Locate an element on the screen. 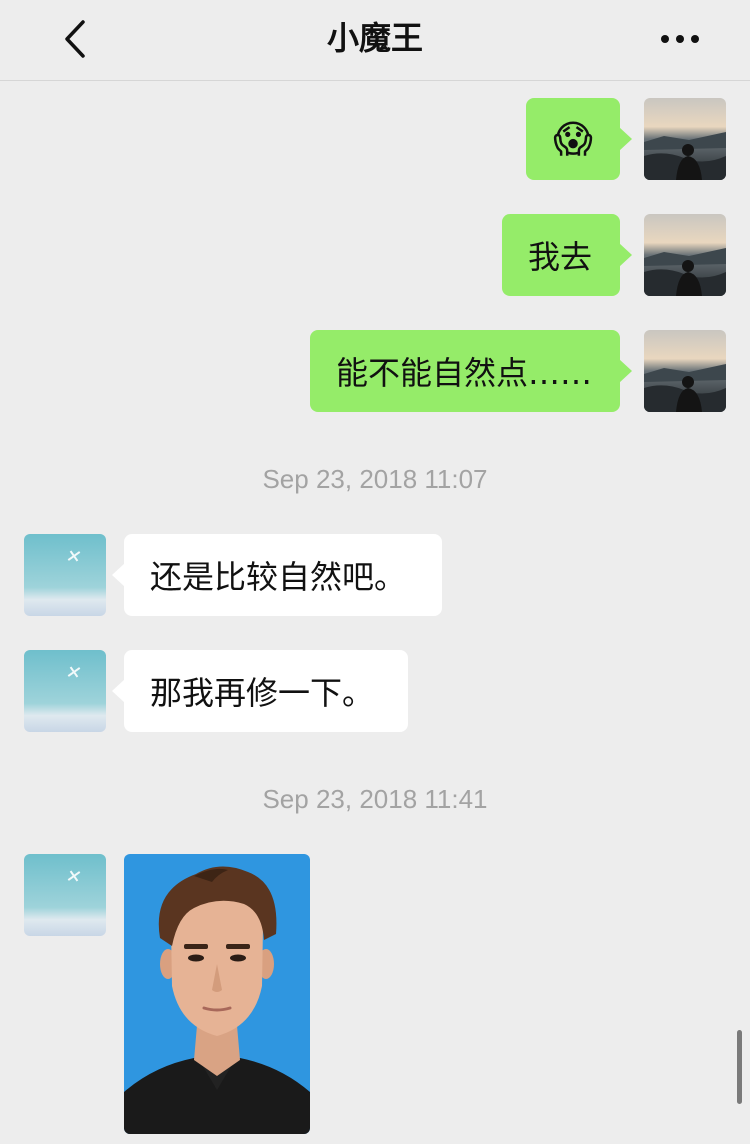 This screenshot has height=1144, width=750. more-options-button is located at coordinates (680, 39).